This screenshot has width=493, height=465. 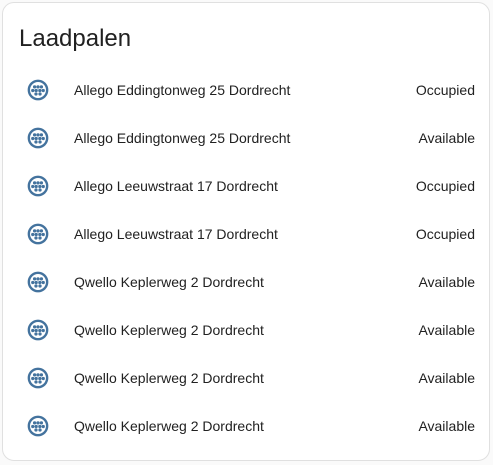 I want to click on card-title: Laadpalen, so click(x=75, y=38).